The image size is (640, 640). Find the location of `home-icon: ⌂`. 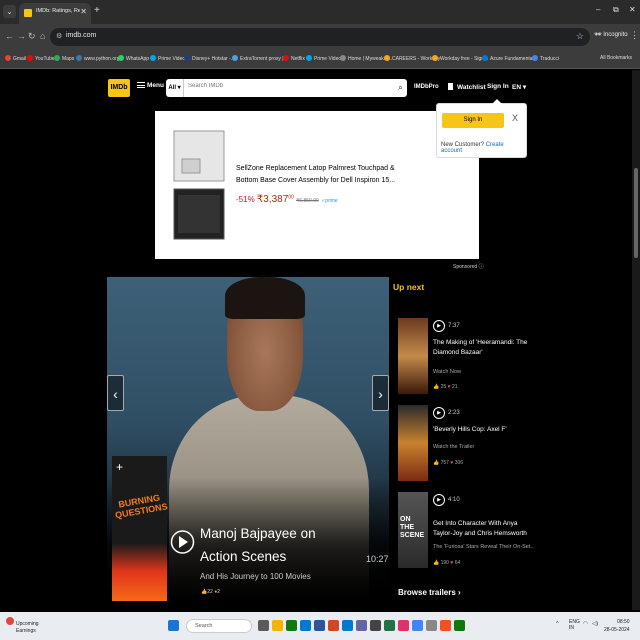

home-icon: ⌂ is located at coordinates (42, 36).